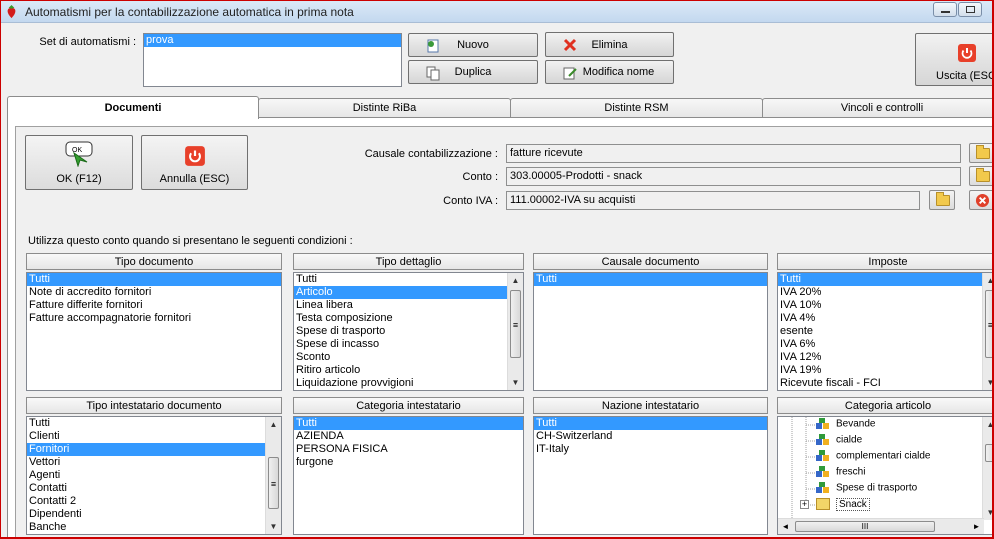  I want to click on conto-iva-browse-button, so click(942, 200).